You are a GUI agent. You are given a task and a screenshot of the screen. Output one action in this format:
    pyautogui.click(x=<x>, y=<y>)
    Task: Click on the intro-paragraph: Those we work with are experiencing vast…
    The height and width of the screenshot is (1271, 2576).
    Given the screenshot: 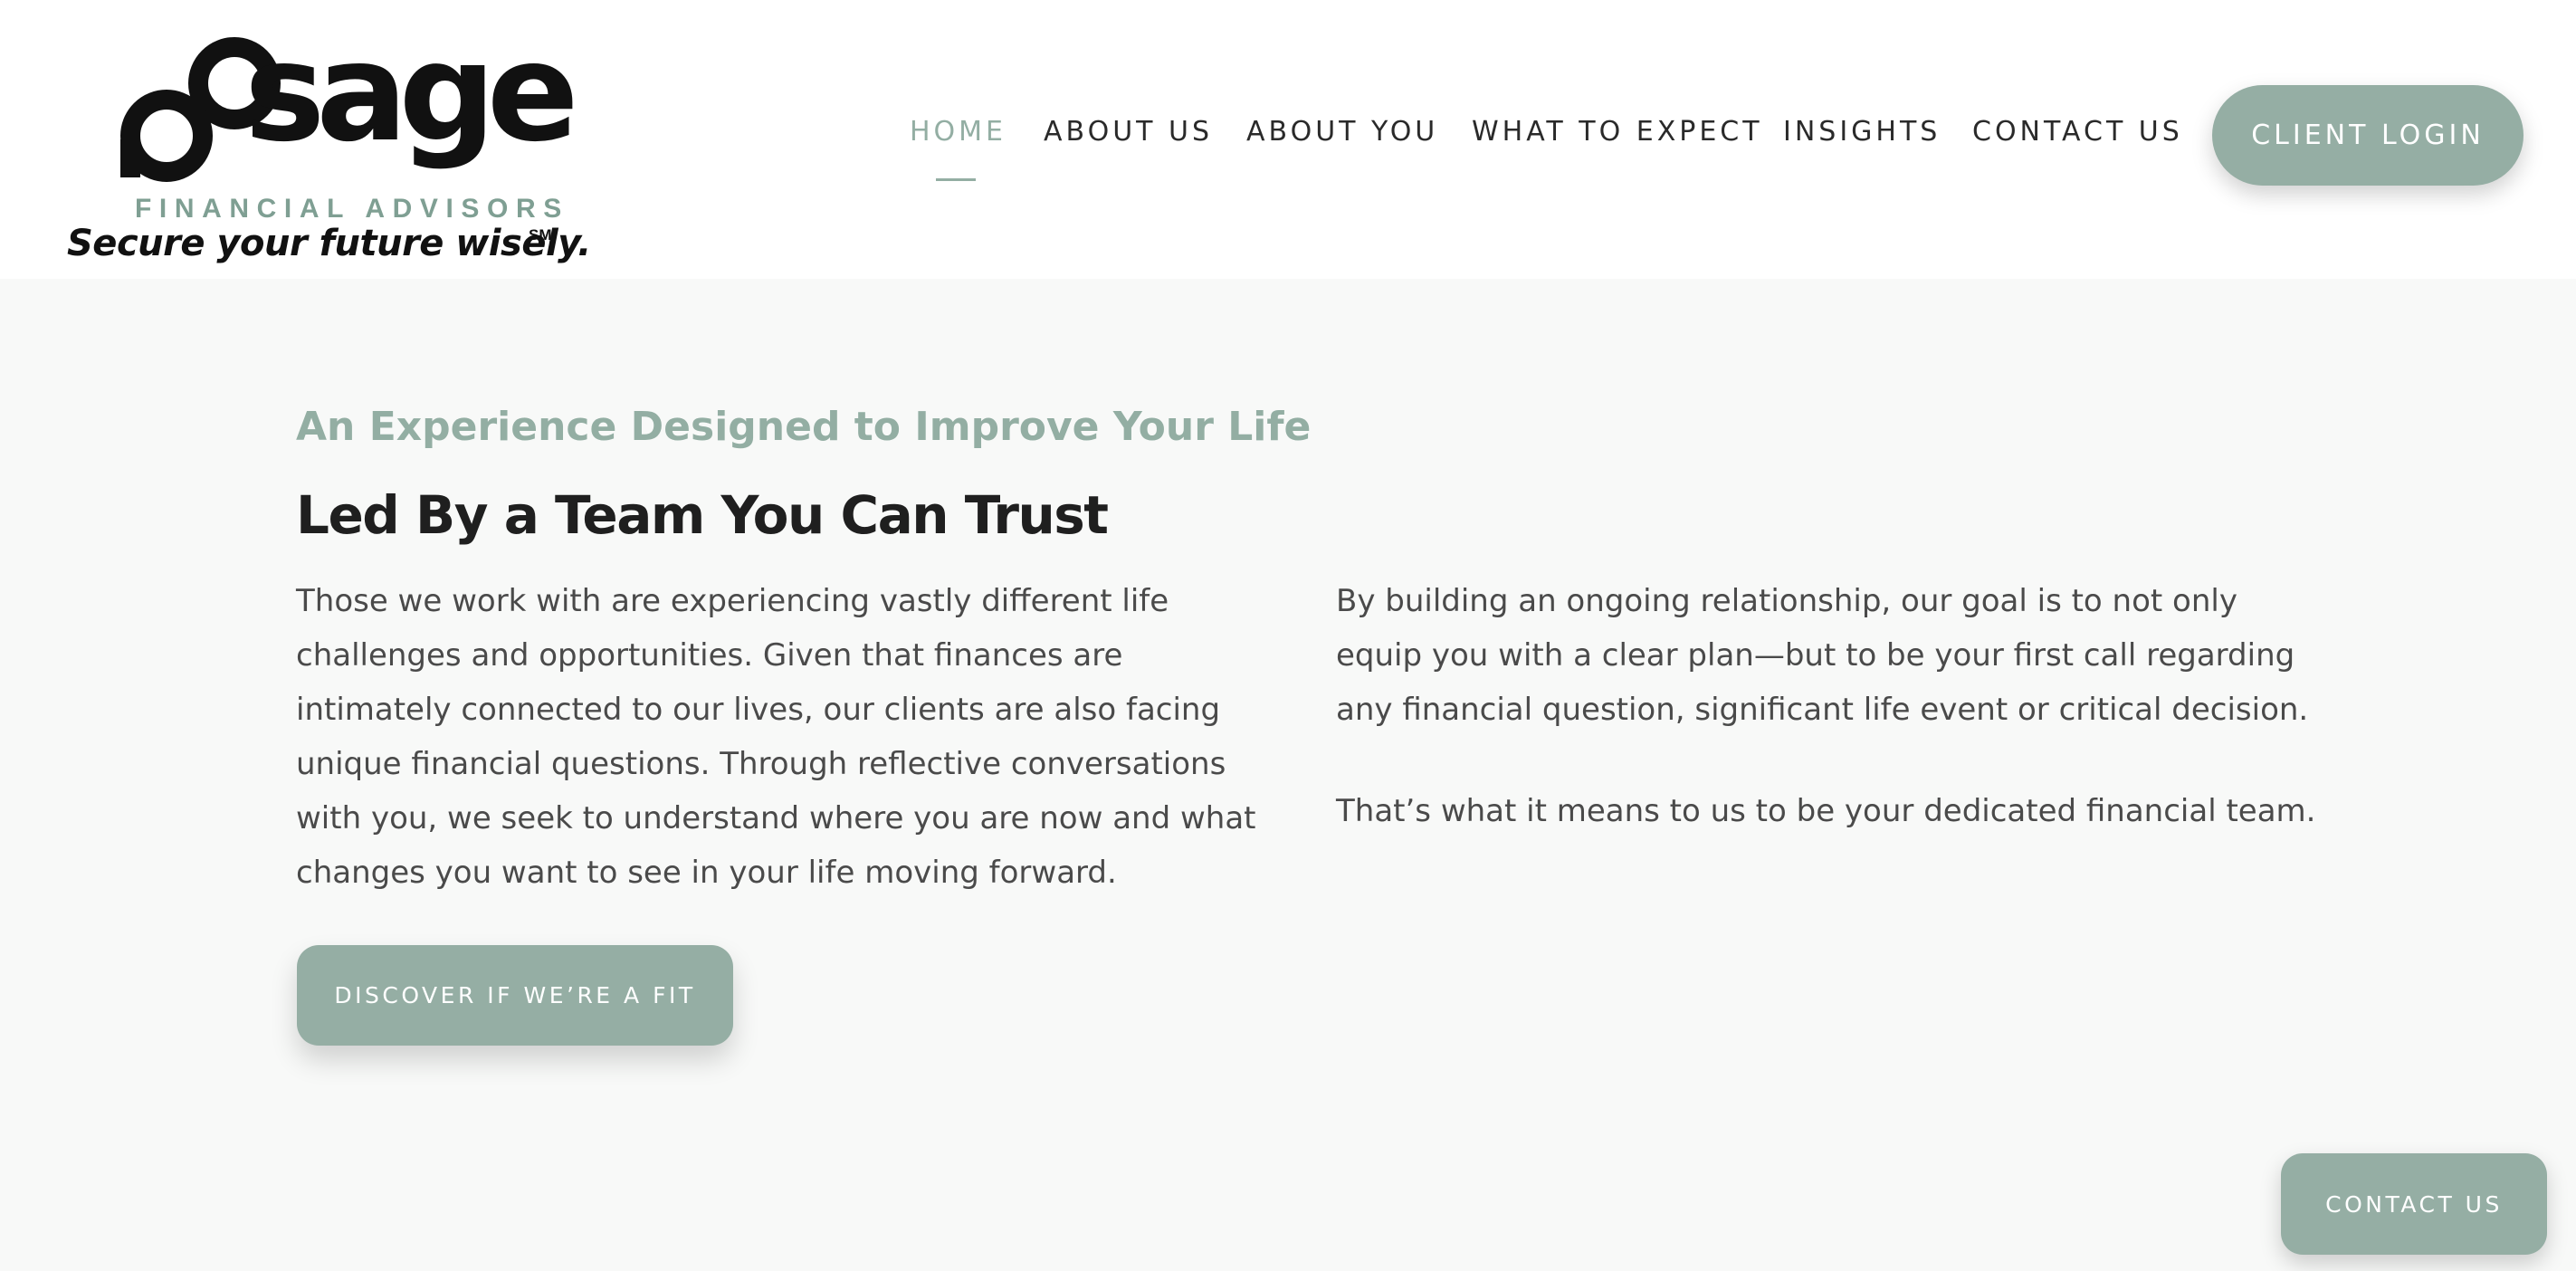 What is the action you would take?
    pyautogui.click(x=776, y=737)
    